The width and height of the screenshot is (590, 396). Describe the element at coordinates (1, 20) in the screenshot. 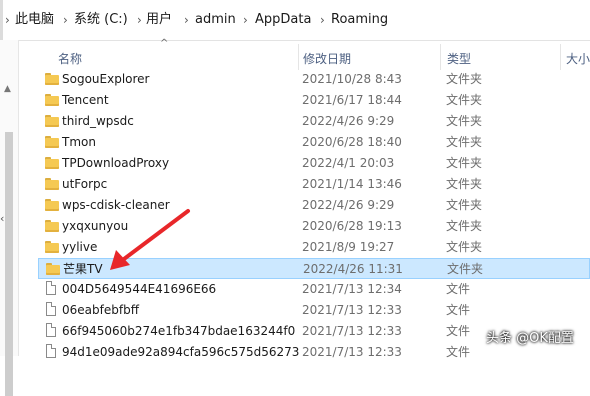

I see `address-bar-edge` at that location.